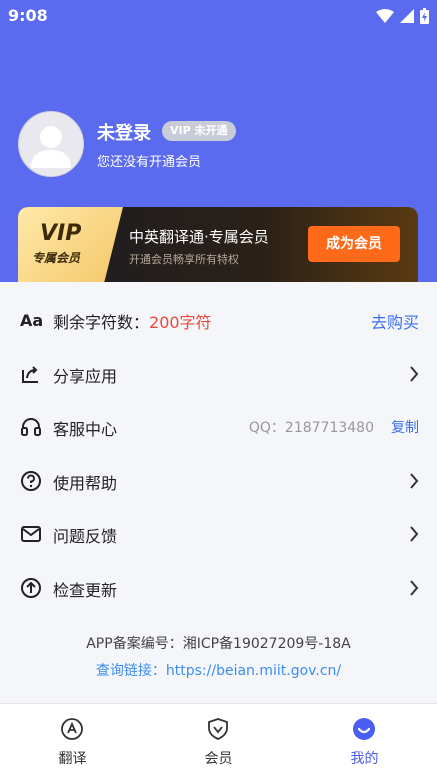  I want to click on wifi-icon, so click(385, 16).